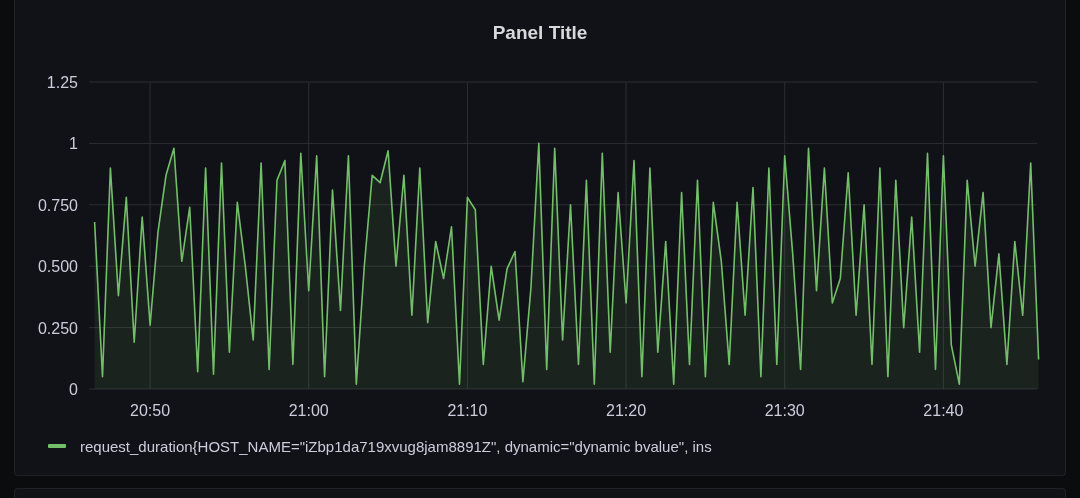 The width and height of the screenshot is (1080, 498). Describe the element at coordinates (57, 205) in the screenshot. I see `y-tick-label: 0.750` at that location.